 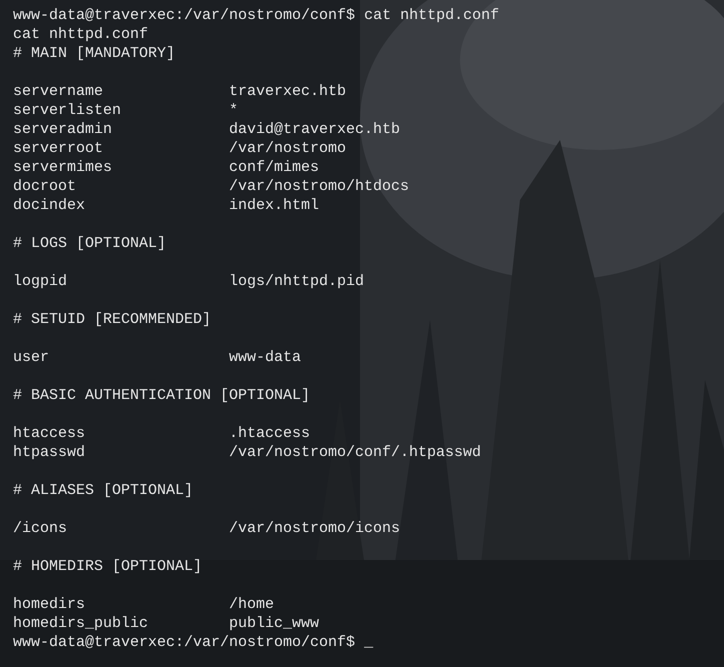 I want to click on config-key: servermimes, so click(x=121, y=167).